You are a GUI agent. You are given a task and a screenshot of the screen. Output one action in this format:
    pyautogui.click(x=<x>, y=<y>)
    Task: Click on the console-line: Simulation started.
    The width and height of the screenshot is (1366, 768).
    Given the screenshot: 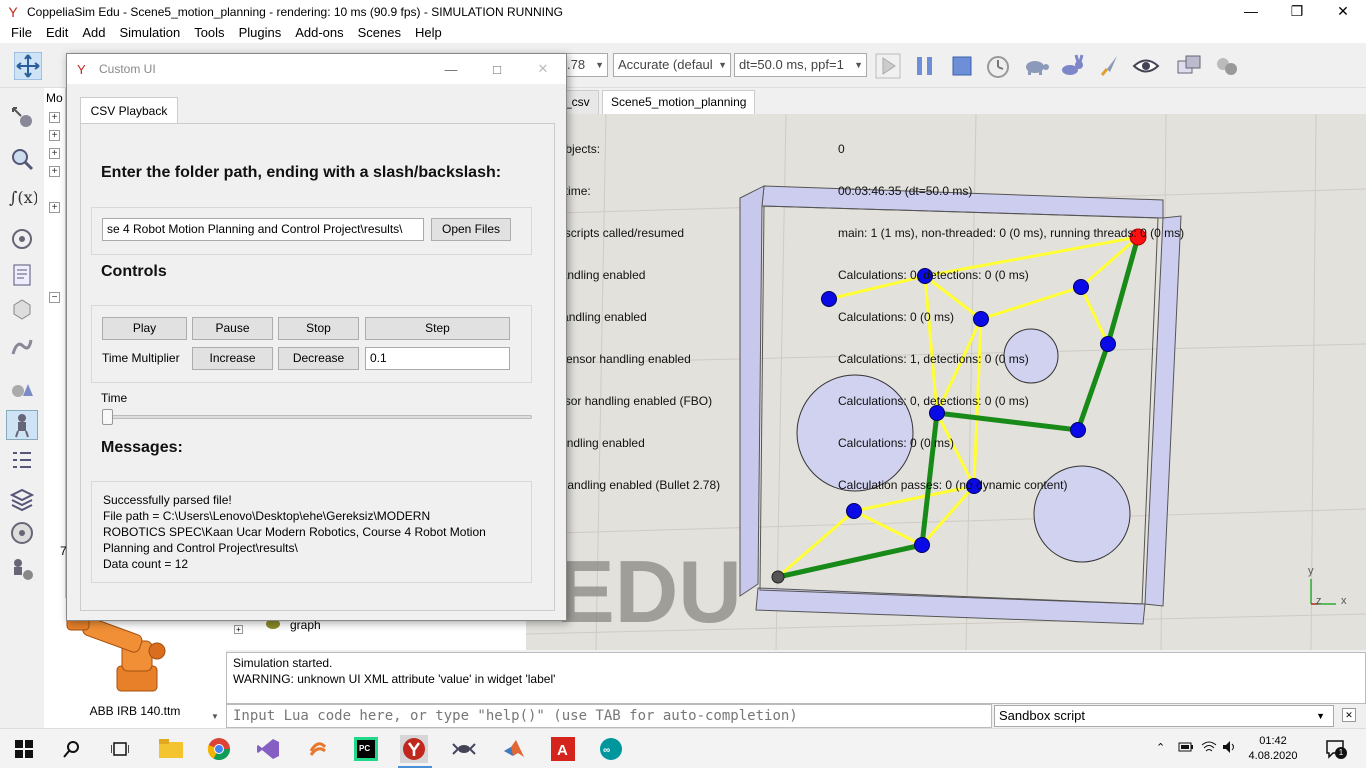 What is the action you would take?
    pyautogui.click(x=283, y=663)
    